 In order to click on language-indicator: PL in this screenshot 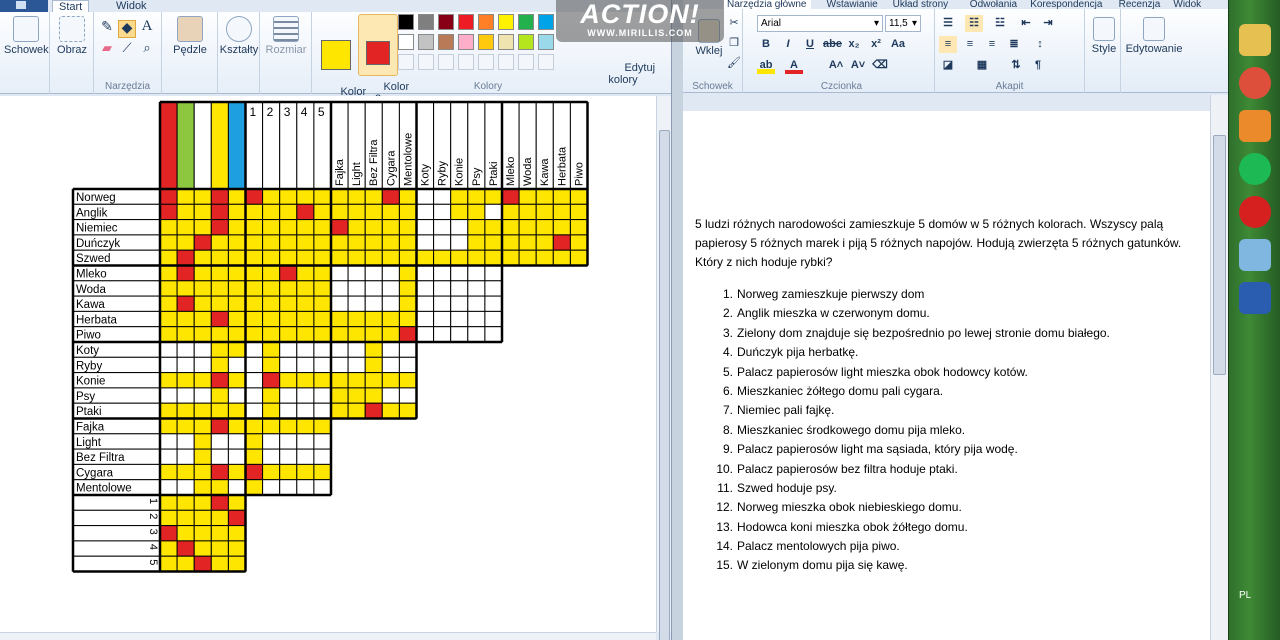, I will do `click(1245, 595)`.